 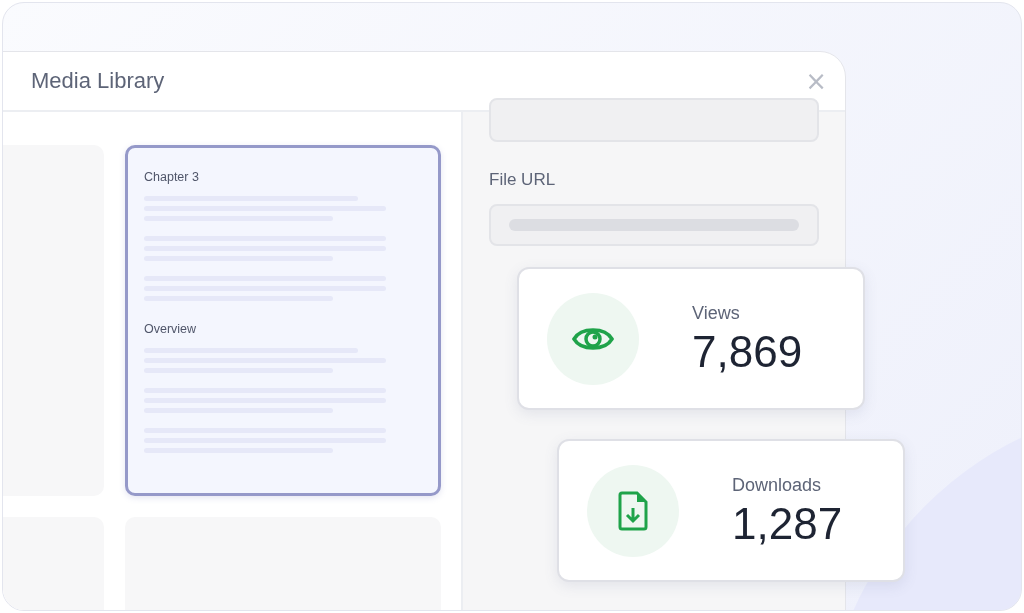 What do you see at coordinates (777, 485) in the screenshot?
I see `stat-label: Downloads` at bounding box center [777, 485].